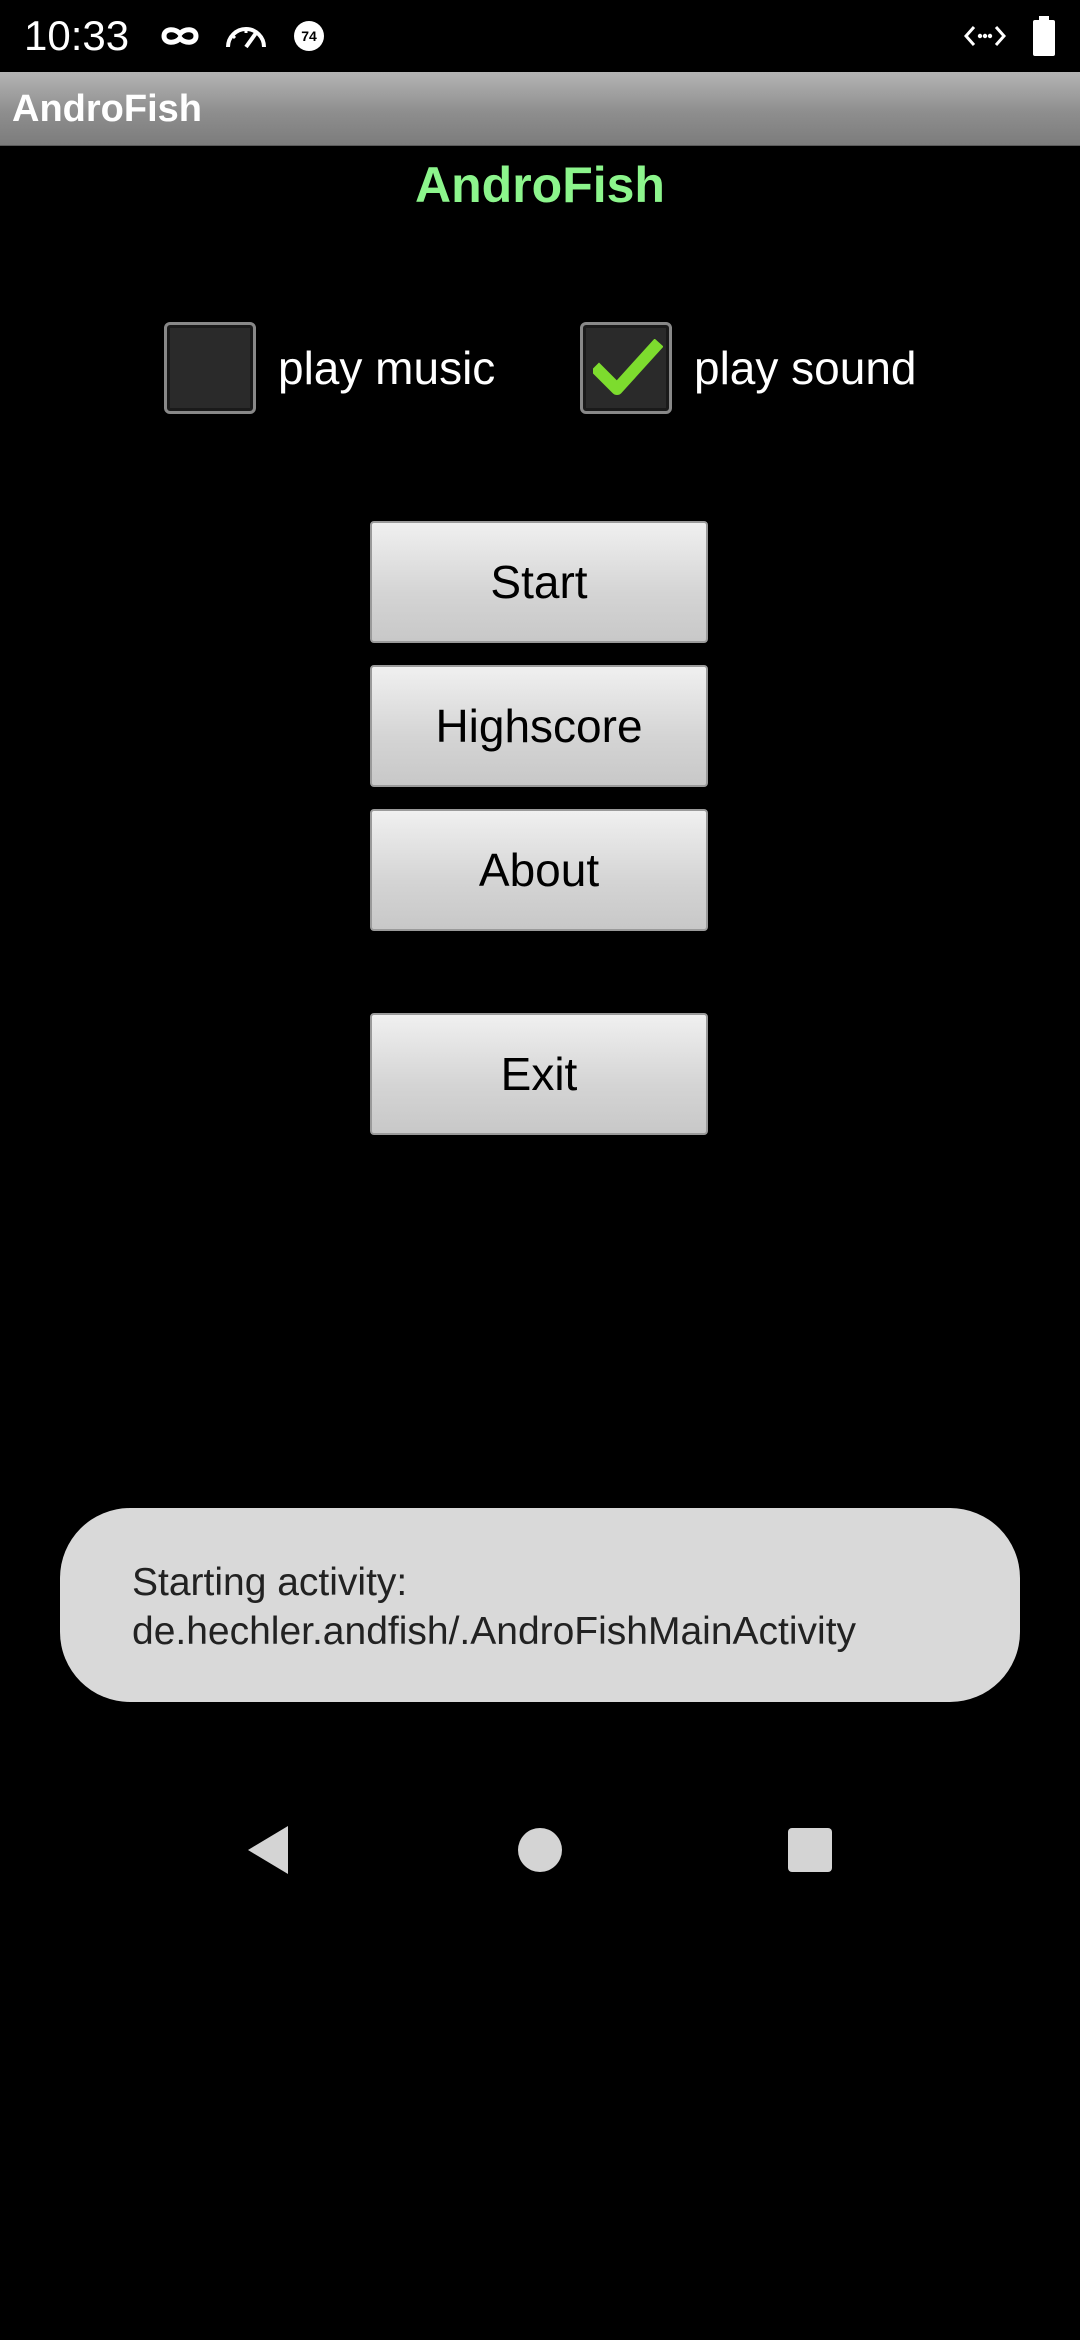  I want to click on home-icon, so click(540, 1850).